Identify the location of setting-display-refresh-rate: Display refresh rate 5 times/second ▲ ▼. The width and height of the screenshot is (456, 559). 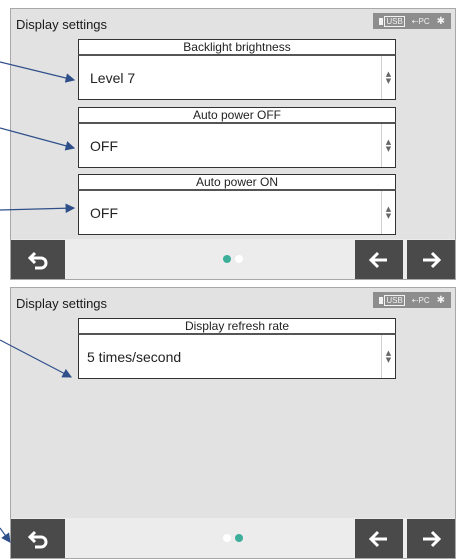
(237, 348).